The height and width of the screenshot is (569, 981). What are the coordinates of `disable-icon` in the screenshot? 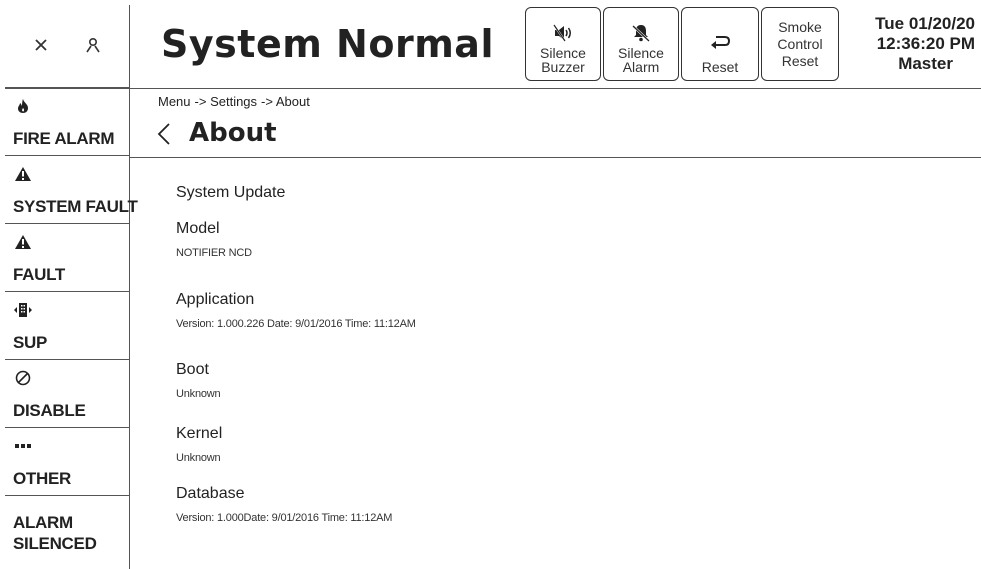 It's located at (23, 378).